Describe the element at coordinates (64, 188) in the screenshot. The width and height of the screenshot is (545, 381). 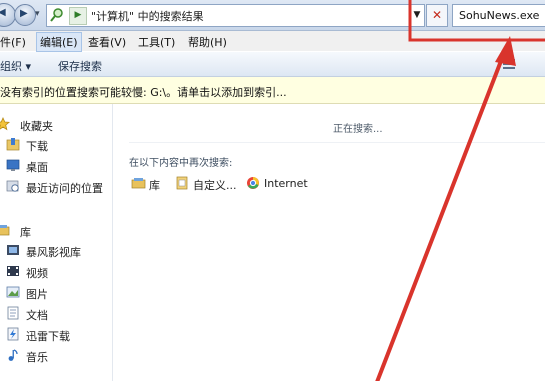
I see `nav-item-label: 最近访问的位置` at that location.